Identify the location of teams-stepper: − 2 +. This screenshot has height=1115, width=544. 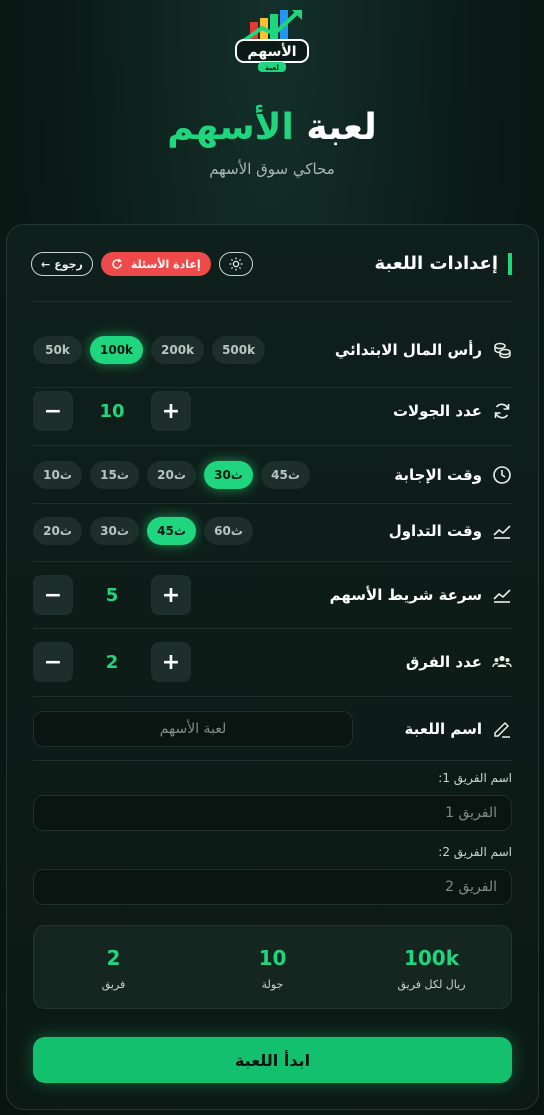
(112, 662).